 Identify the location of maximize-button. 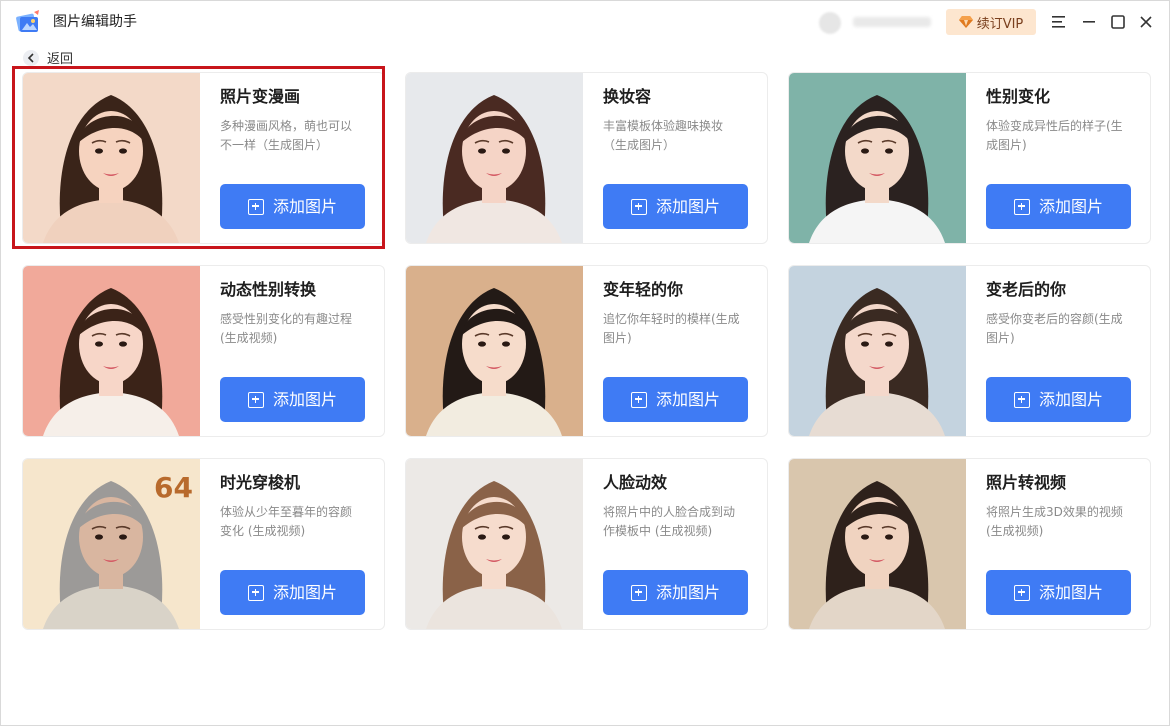
(1118, 22).